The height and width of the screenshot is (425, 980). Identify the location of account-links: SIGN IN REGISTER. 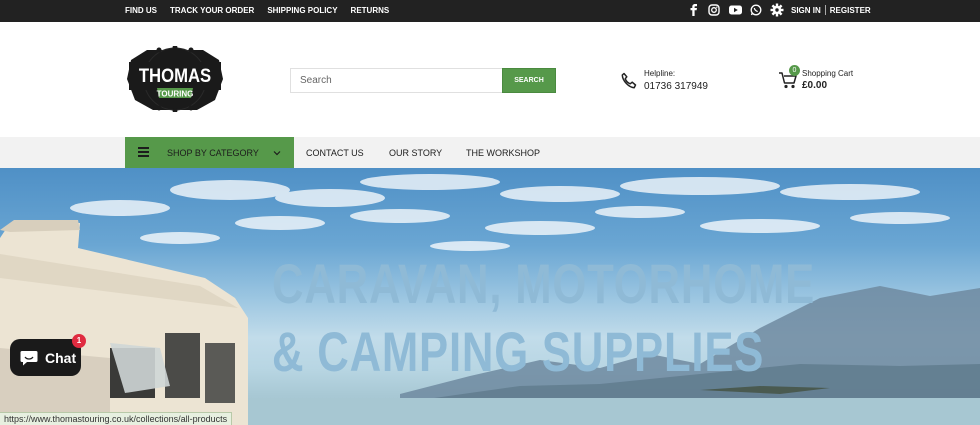
(831, 10).